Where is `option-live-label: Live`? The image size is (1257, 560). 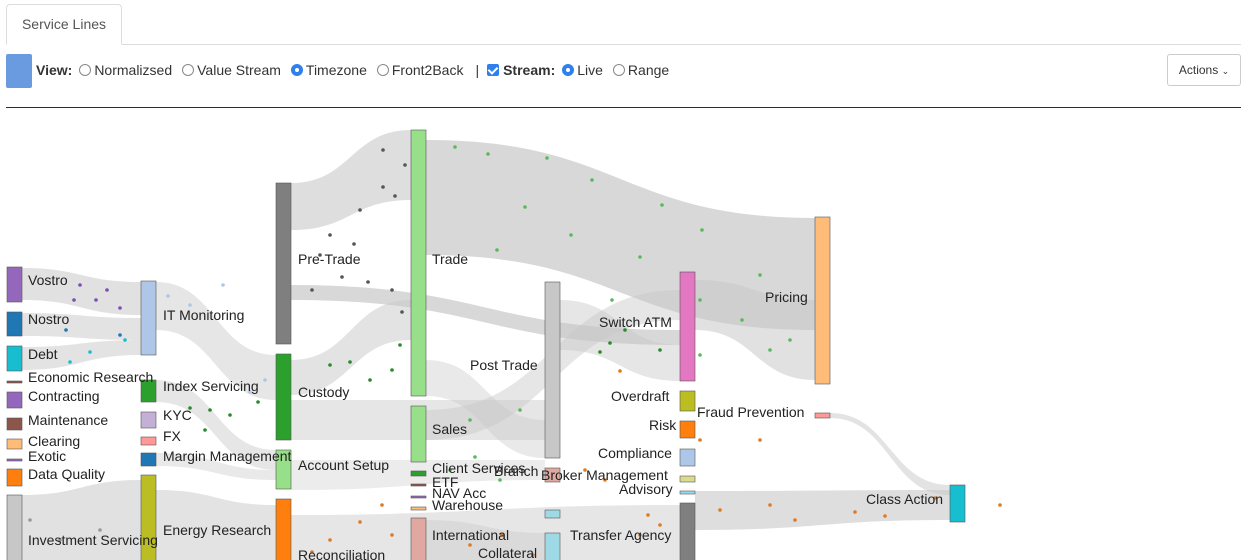 option-live-label: Live is located at coordinates (590, 70).